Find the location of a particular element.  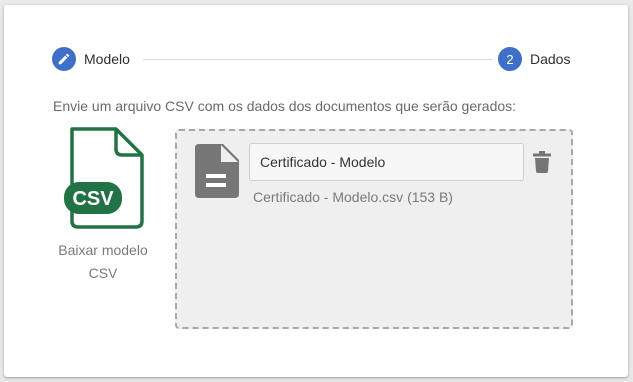

file-info: Certificado - Modelo.csv (153 B) is located at coordinates (353, 197).